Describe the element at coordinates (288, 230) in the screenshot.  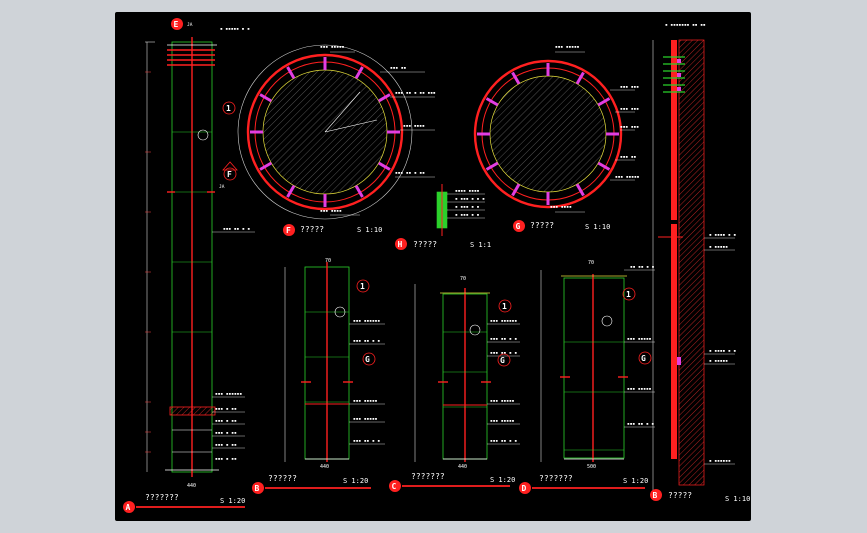
I see `view-f-letter: F` at that location.